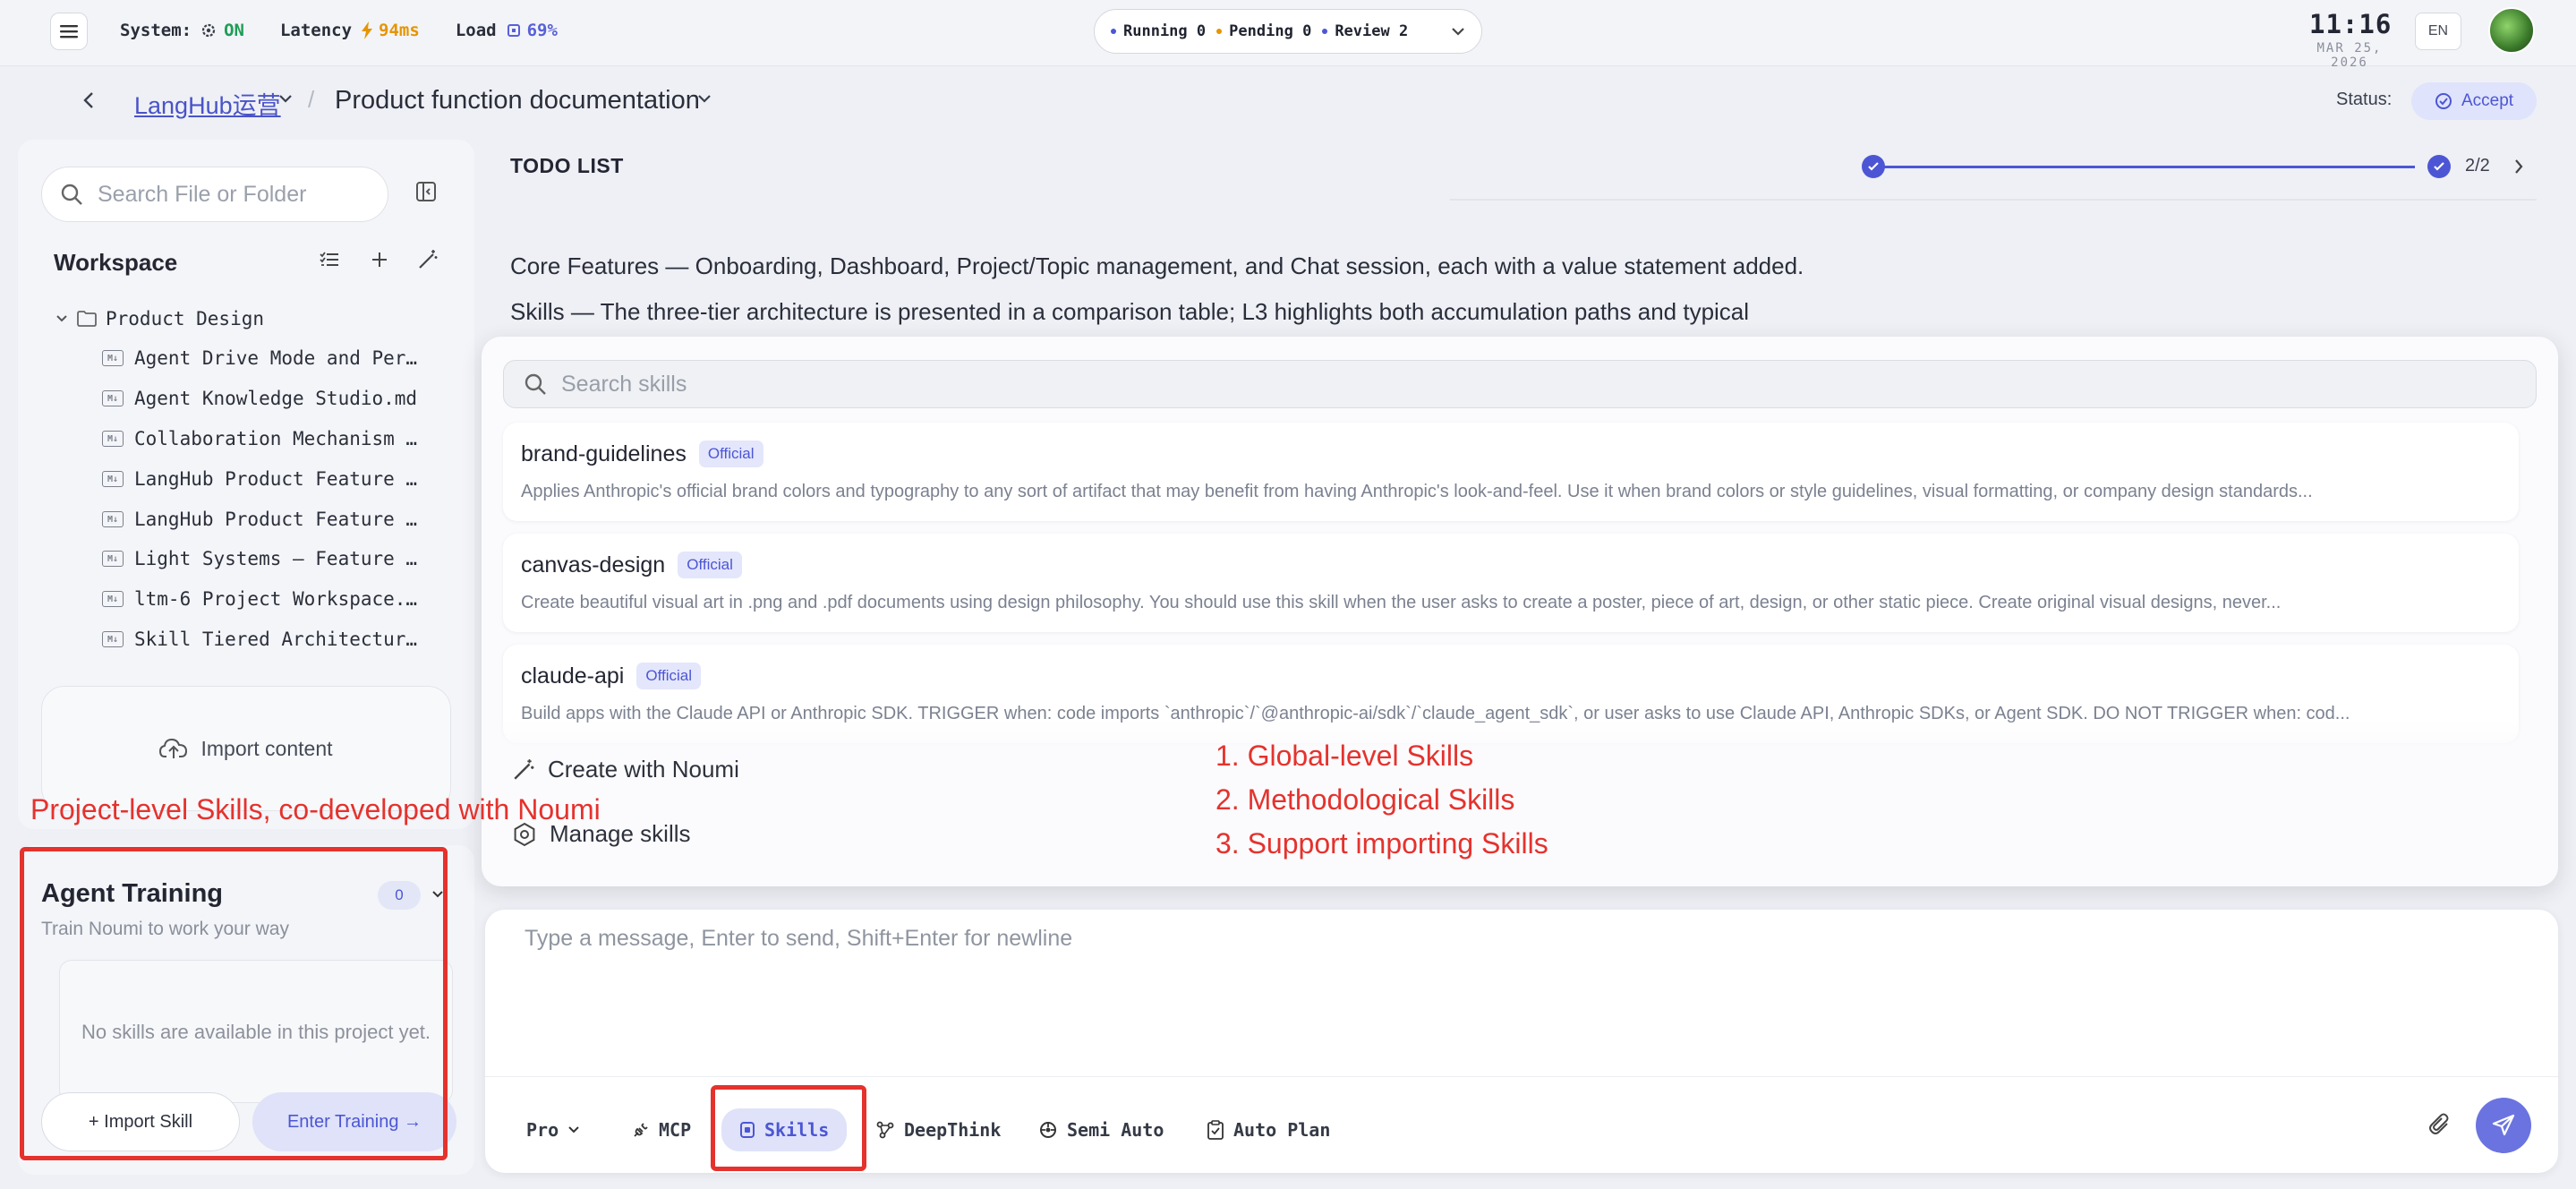  I want to click on todo-title: TODO LIST, so click(567, 165).